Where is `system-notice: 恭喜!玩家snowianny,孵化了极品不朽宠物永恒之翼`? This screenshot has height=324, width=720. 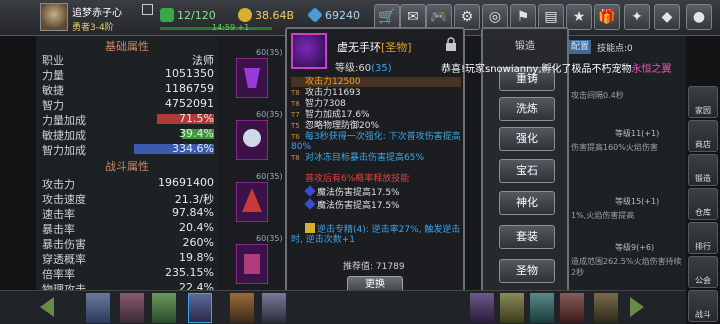
system-notice: 恭喜!玩家snowianny,孵化了极品不朽宠物永恒之翼 is located at coordinates (556, 69).